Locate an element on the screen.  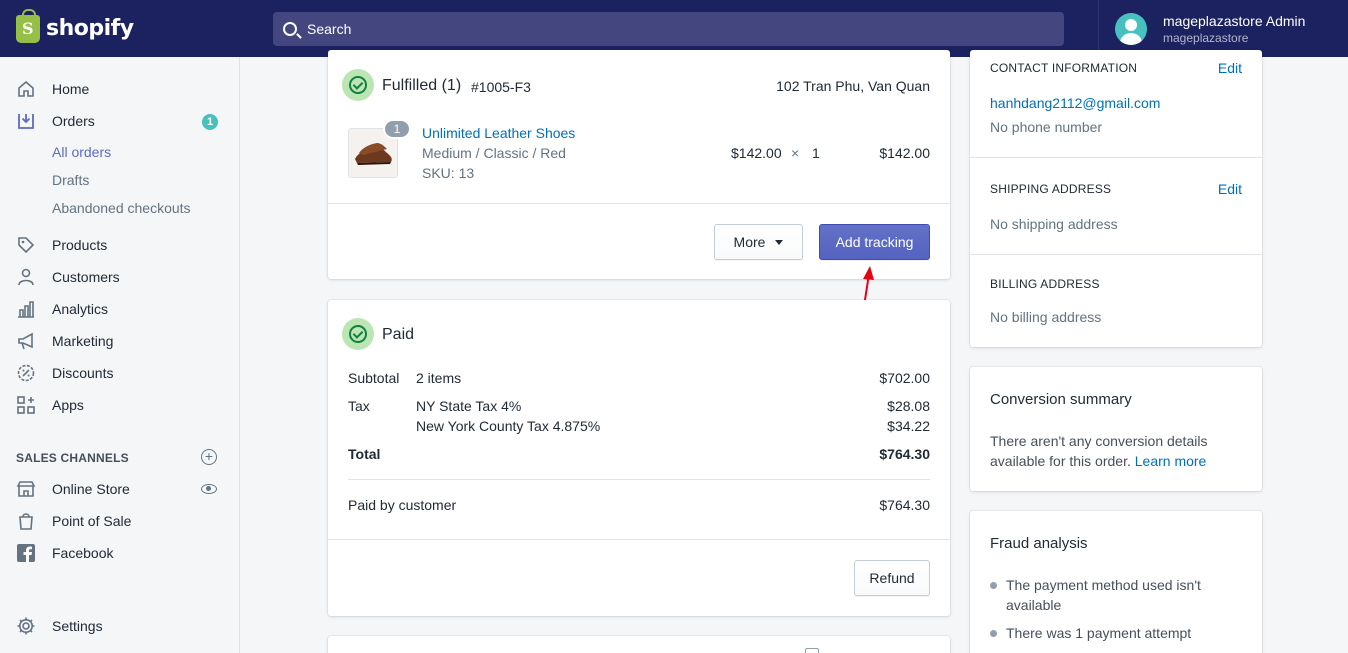
sidebar-item-label: Apps is located at coordinates (68, 405).